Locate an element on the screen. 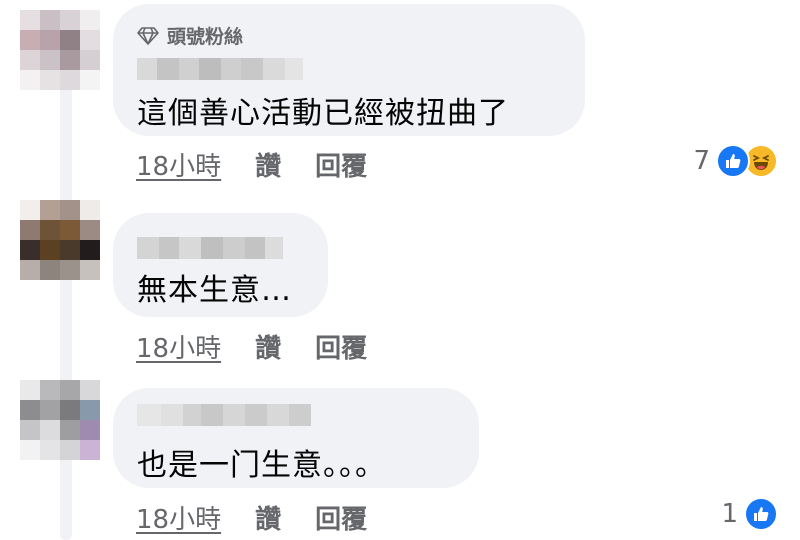 The height and width of the screenshot is (540, 800). reactions-summary: 7 is located at coordinates (735, 161).